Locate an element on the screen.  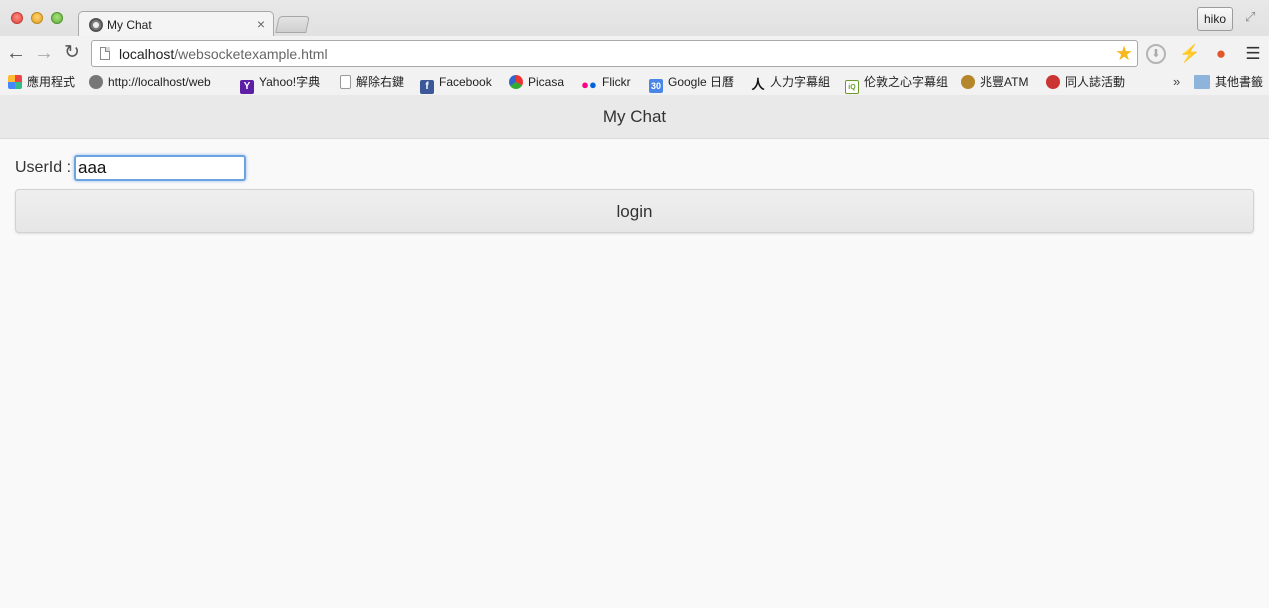
fullscreen-icon: ⤢ is located at coordinates (1252, 17).